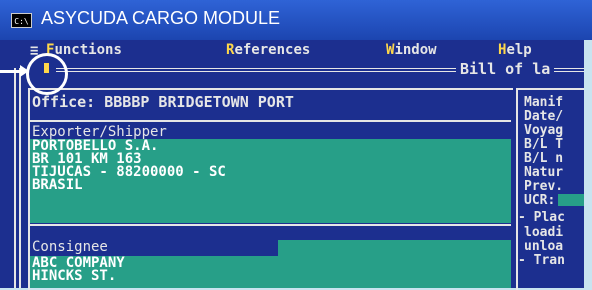  I want to click on menu-label: indow, so click(415, 50).